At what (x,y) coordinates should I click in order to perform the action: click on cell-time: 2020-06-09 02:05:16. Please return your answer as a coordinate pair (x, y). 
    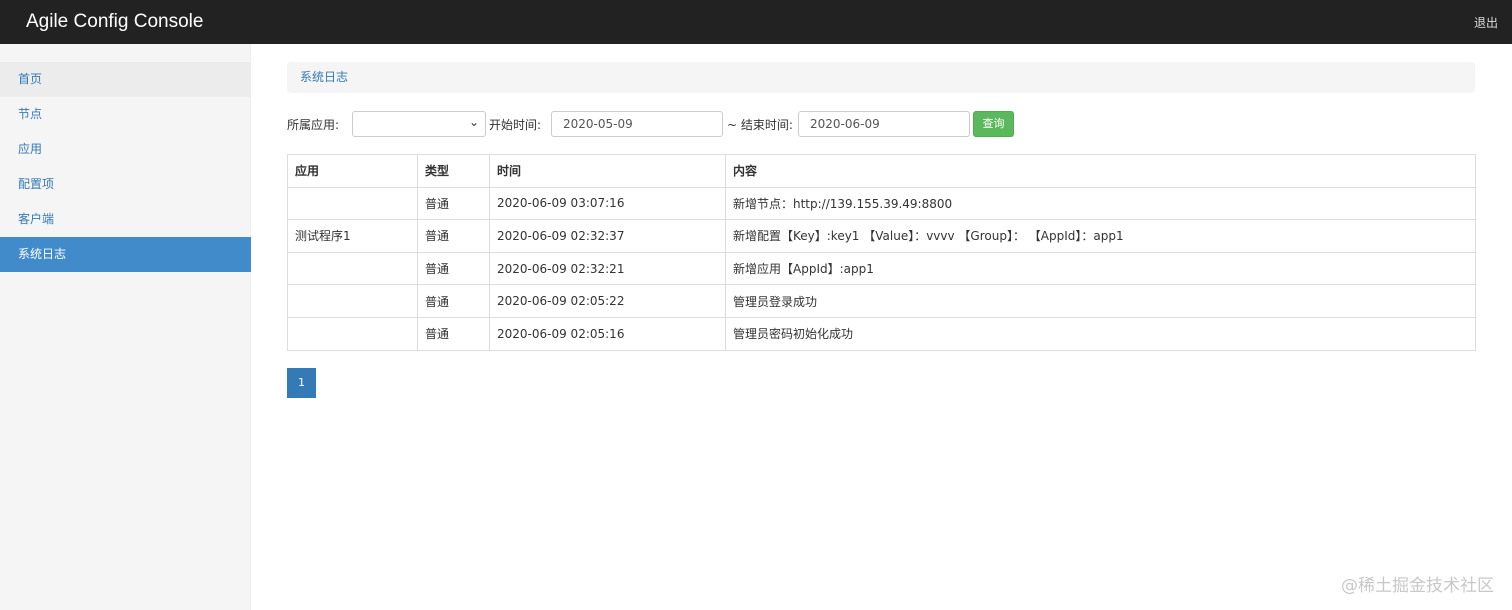
    Looking at the image, I should click on (607, 333).